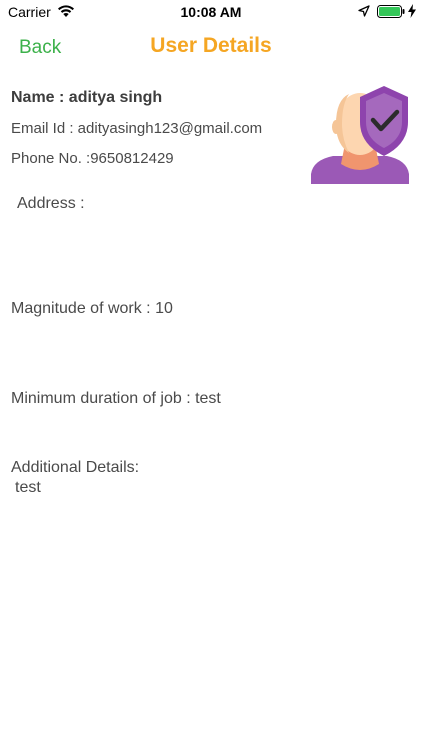  Describe the element at coordinates (364, 11) in the screenshot. I see `location-arrow-icon` at that location.